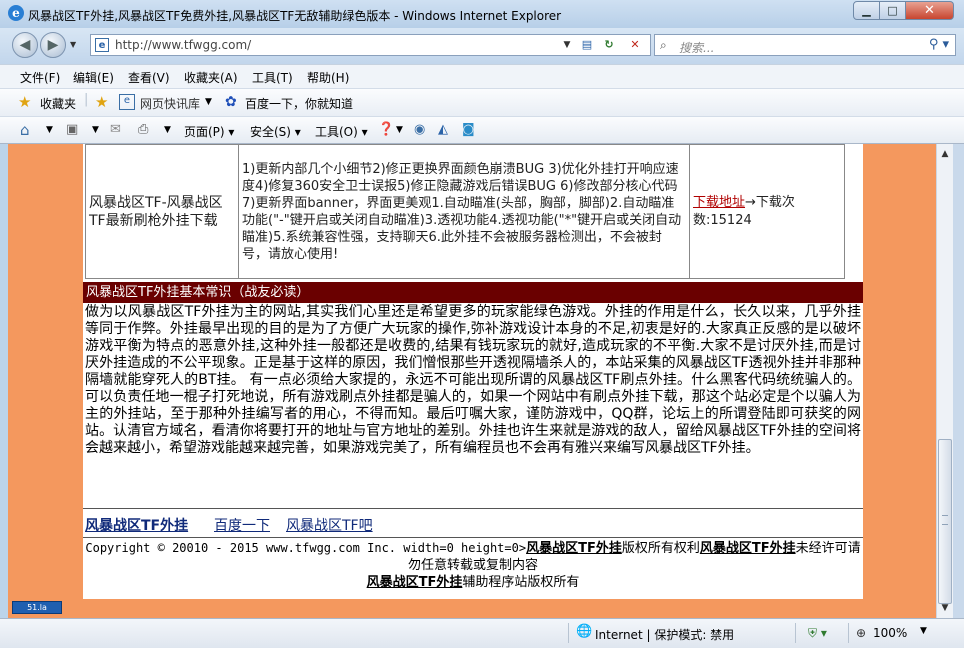  I want to click on forward-button: ▶, so click(53, 45).